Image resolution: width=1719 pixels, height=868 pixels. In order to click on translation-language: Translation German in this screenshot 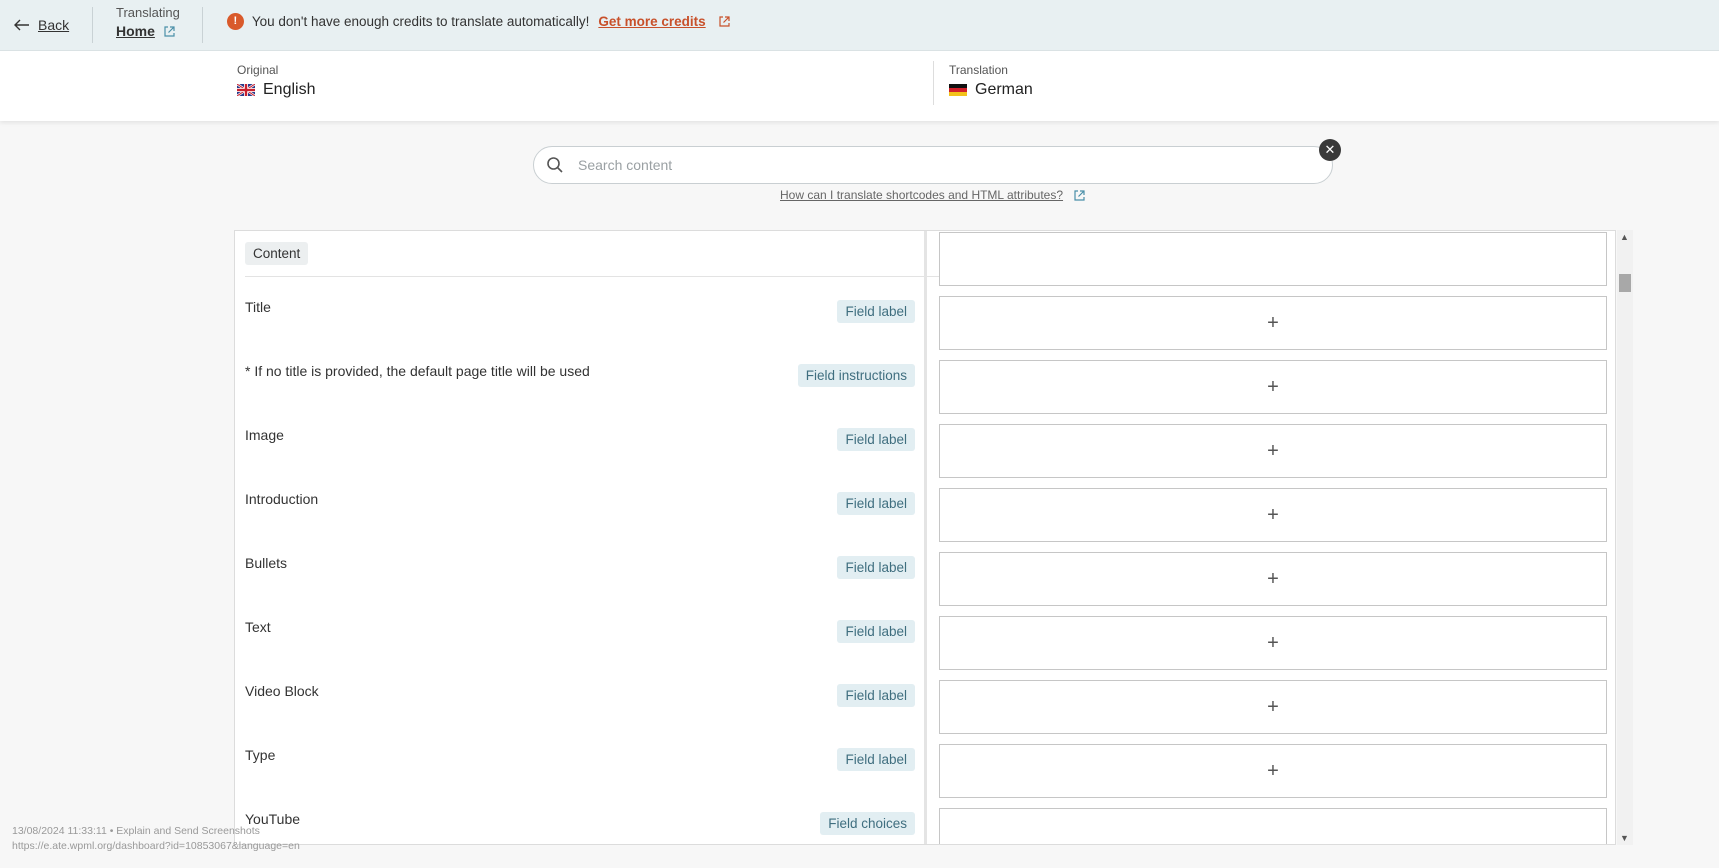, I will do `click(991, 81)`.